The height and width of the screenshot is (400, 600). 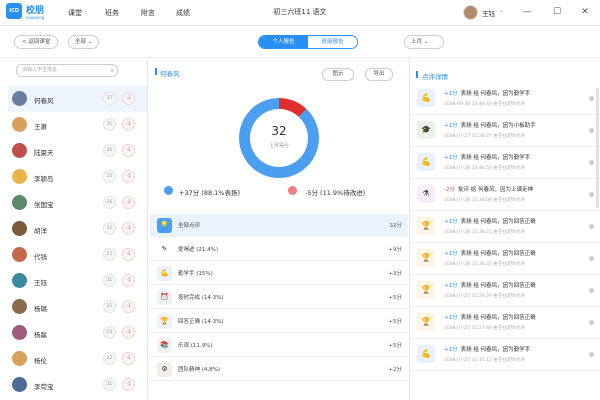 I want to click on category-label: 乐观 (11.9%), so click(x=195, y=346).